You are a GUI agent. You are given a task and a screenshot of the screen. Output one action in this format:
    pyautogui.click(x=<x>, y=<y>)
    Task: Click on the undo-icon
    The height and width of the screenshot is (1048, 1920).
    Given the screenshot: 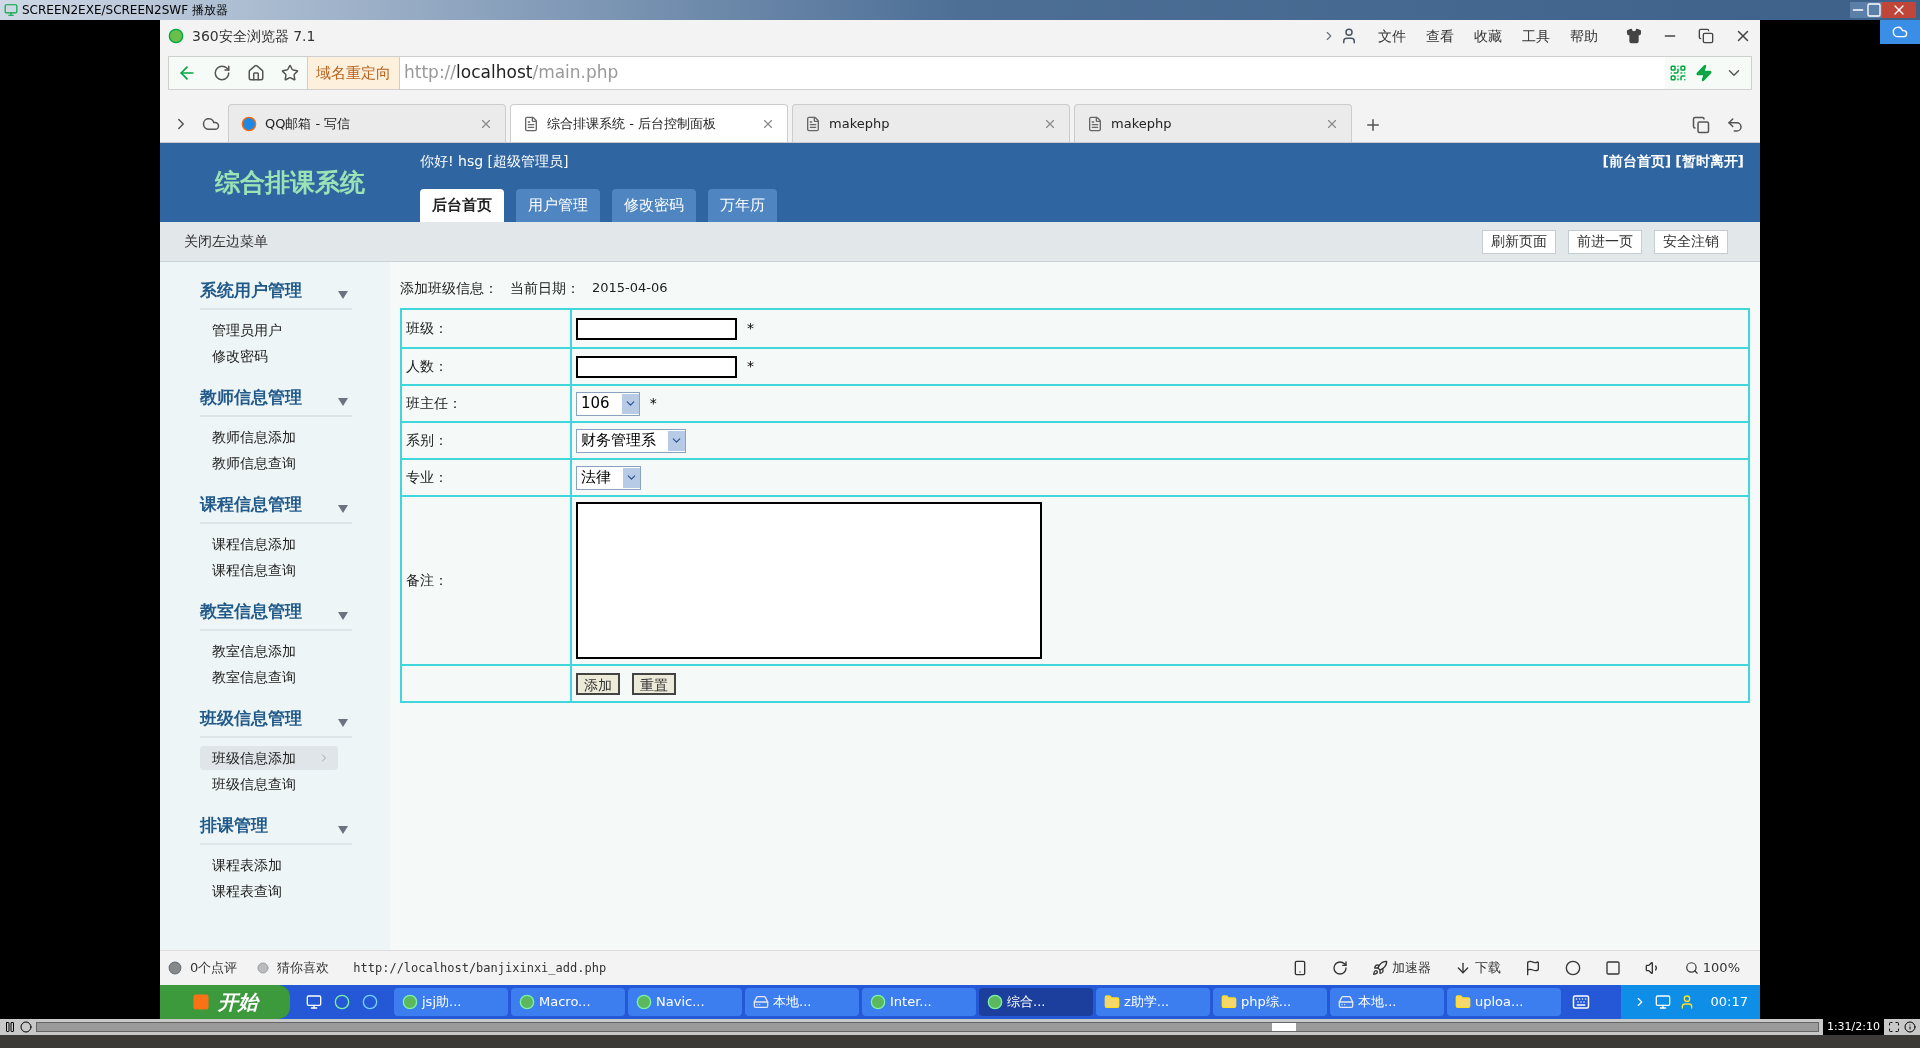 What is the action you would take?
    pyautogui.click(x=1735, y=125)
    